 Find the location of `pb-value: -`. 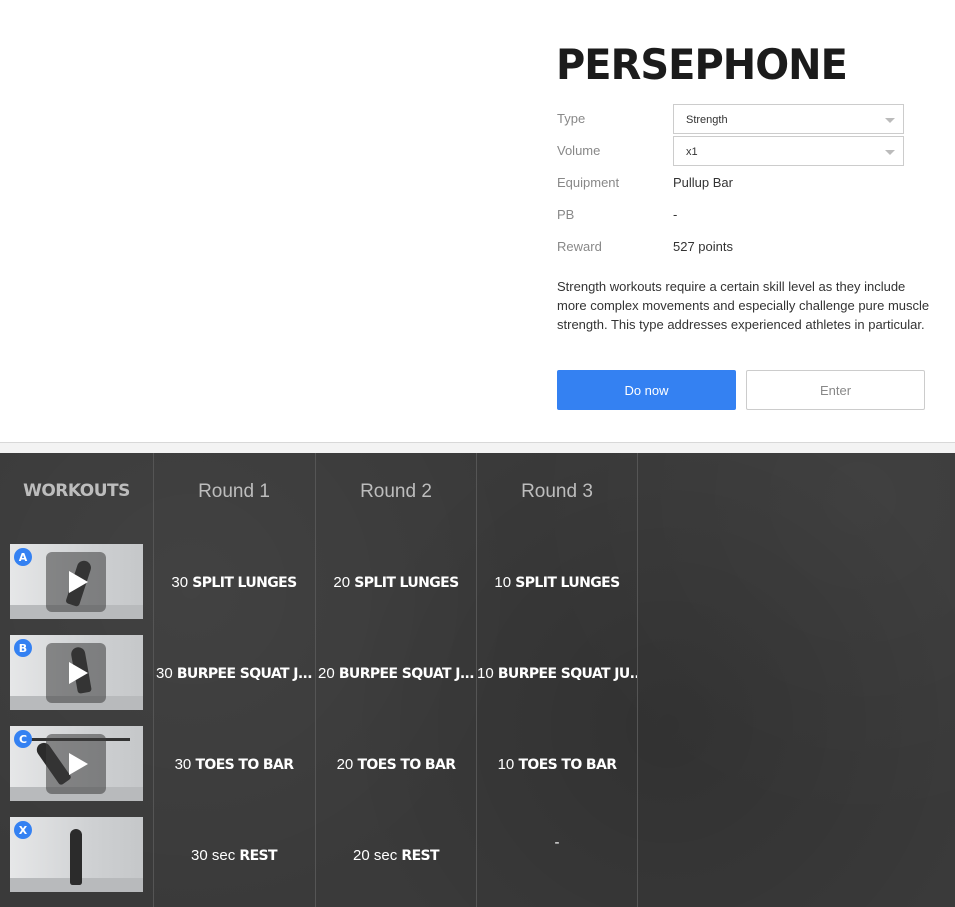

pb-value: - is located at coordinates (675, 214).